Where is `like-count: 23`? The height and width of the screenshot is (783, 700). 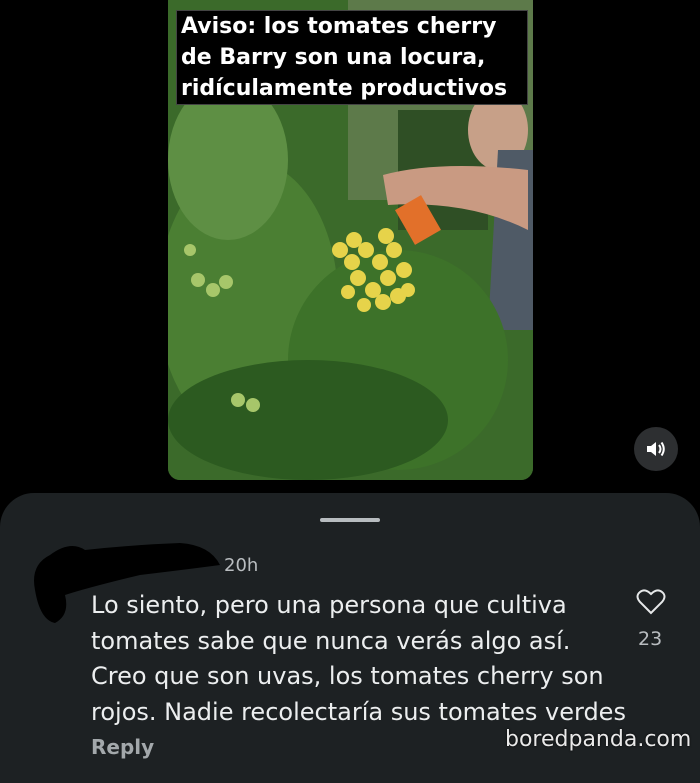 like-count: 23 is located at coordinates (650, 639).